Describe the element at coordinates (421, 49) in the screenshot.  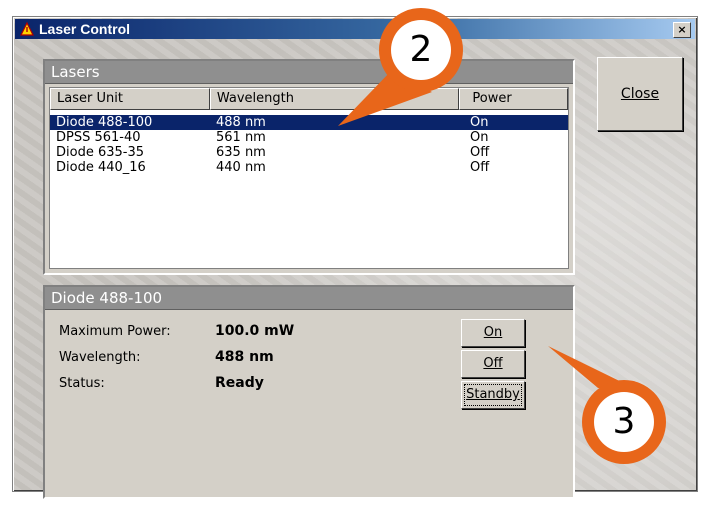
I see `callout-2-number: 2` at that location.